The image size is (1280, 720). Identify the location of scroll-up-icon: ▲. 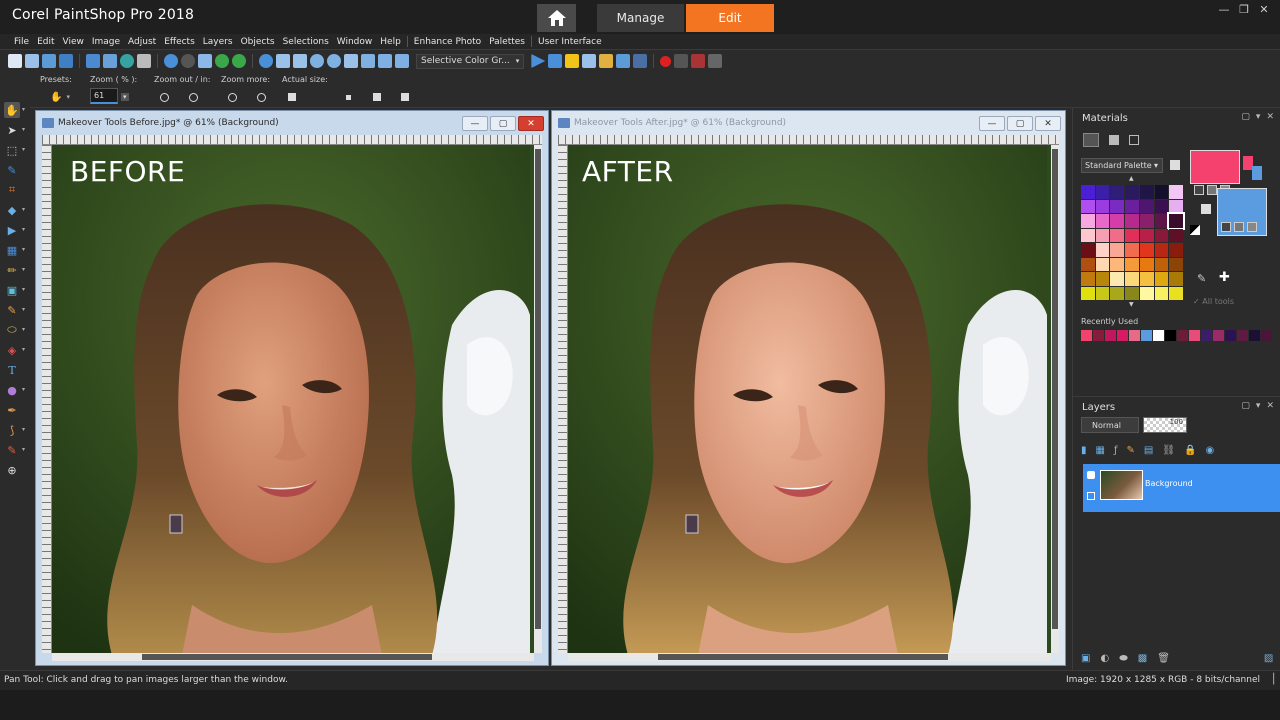
(1131, 178).